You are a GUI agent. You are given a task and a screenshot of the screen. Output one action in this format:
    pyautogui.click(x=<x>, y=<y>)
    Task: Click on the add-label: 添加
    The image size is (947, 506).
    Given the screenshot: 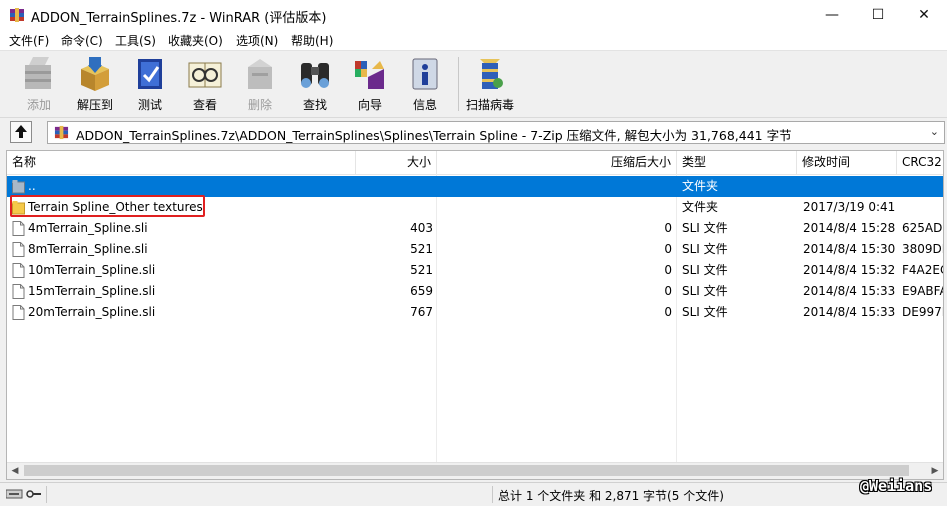 What is the action you would take?
    pyautogui.click(x=38, y=105)
    